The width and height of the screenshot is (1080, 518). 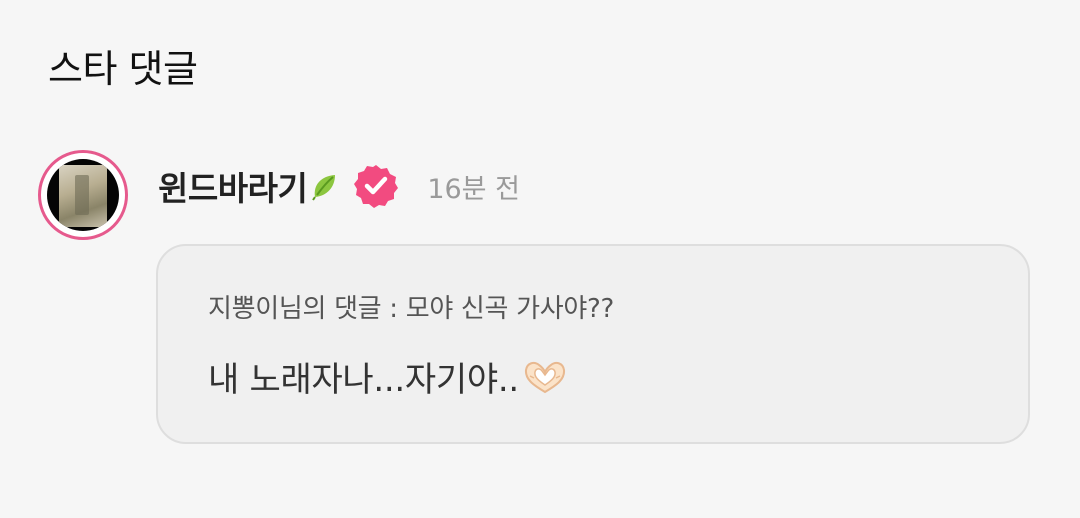 What do you see at coordinates (411, 306) in the screenshot?
I see `reply-reference: 지뽕이님의 댓글 : 모야 신곡 가사야??` at bounding box center [411, 306].